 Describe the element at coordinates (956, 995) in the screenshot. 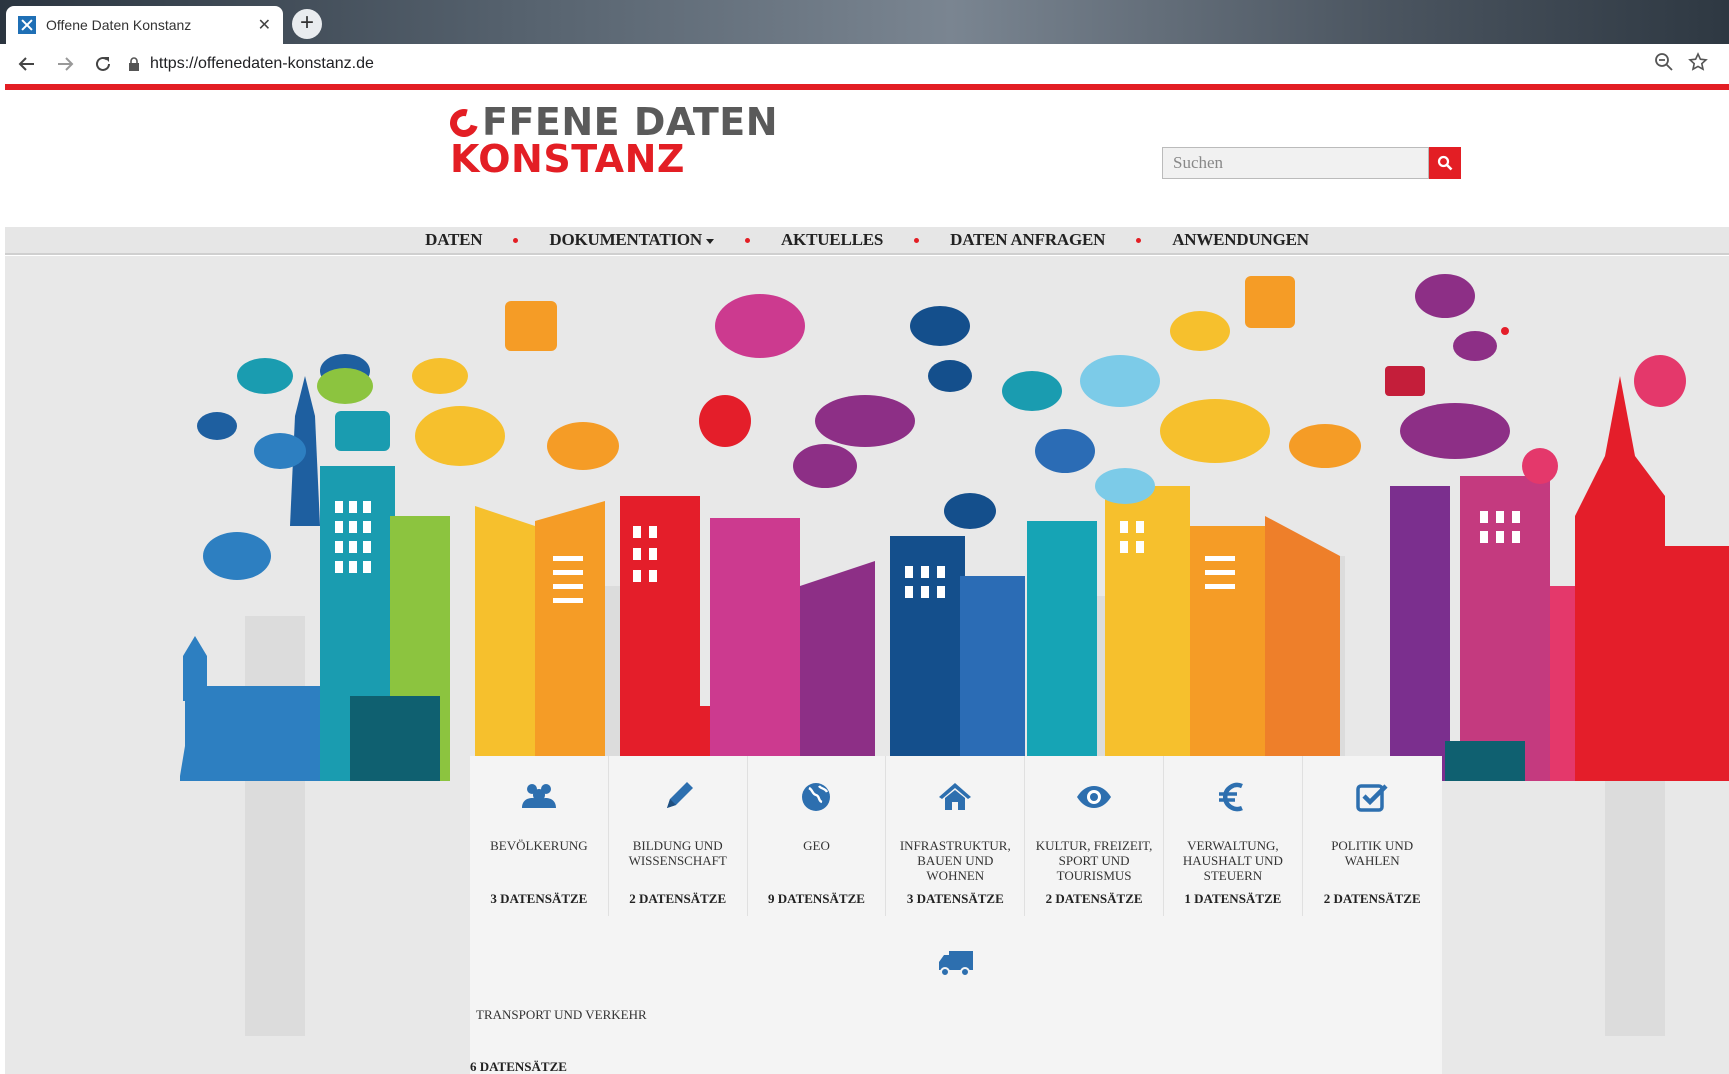

I see `category-transport: TRANSPORT UND VERKEHR 6 DATENSÄTZE` at that location.